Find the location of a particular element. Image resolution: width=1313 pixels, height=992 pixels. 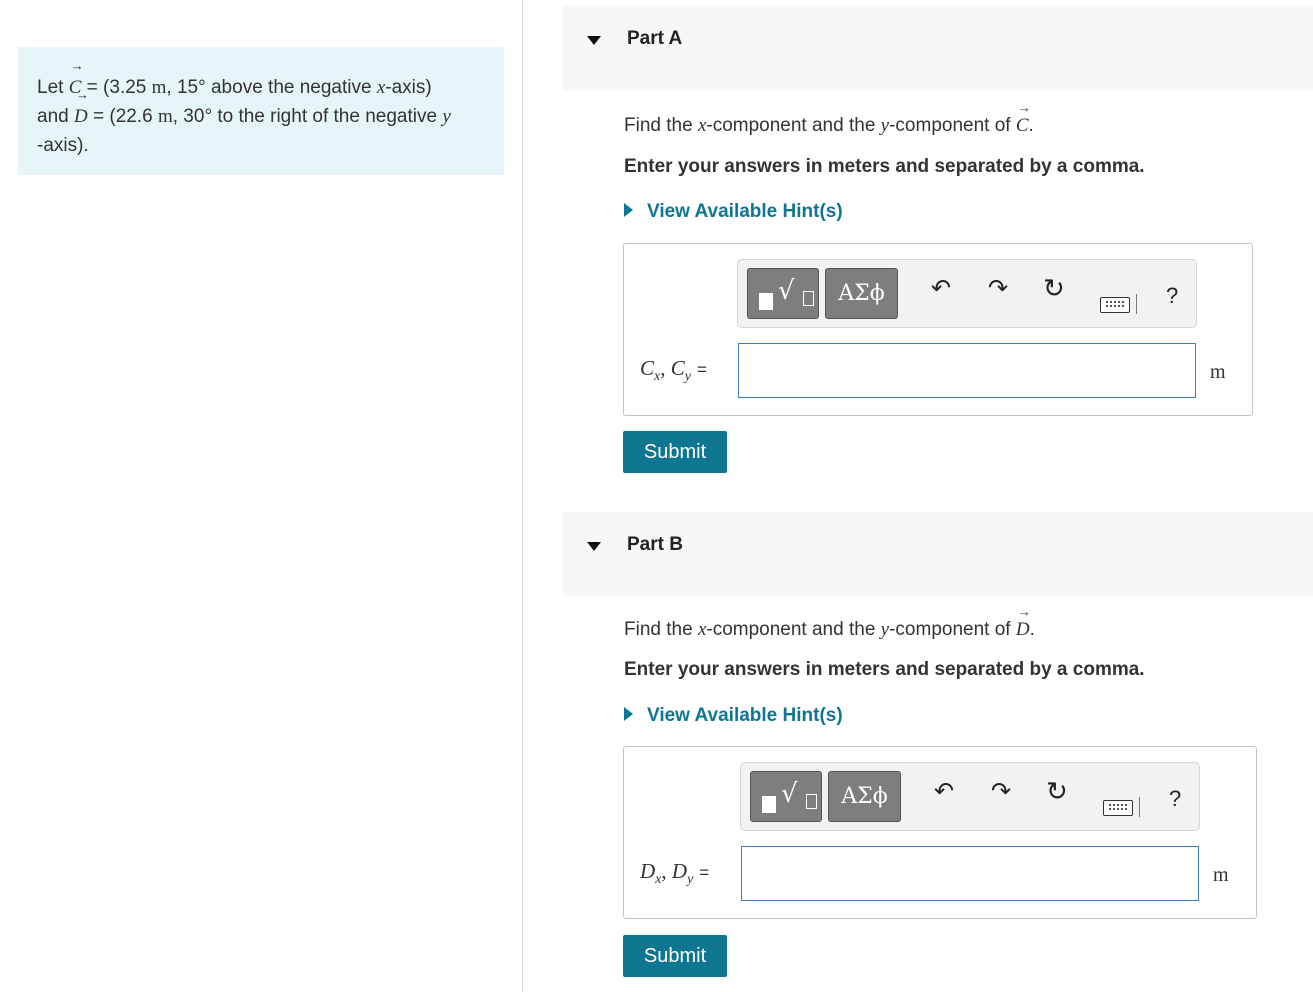

vector-d-symbol: D is located at coordinates (81, 109).